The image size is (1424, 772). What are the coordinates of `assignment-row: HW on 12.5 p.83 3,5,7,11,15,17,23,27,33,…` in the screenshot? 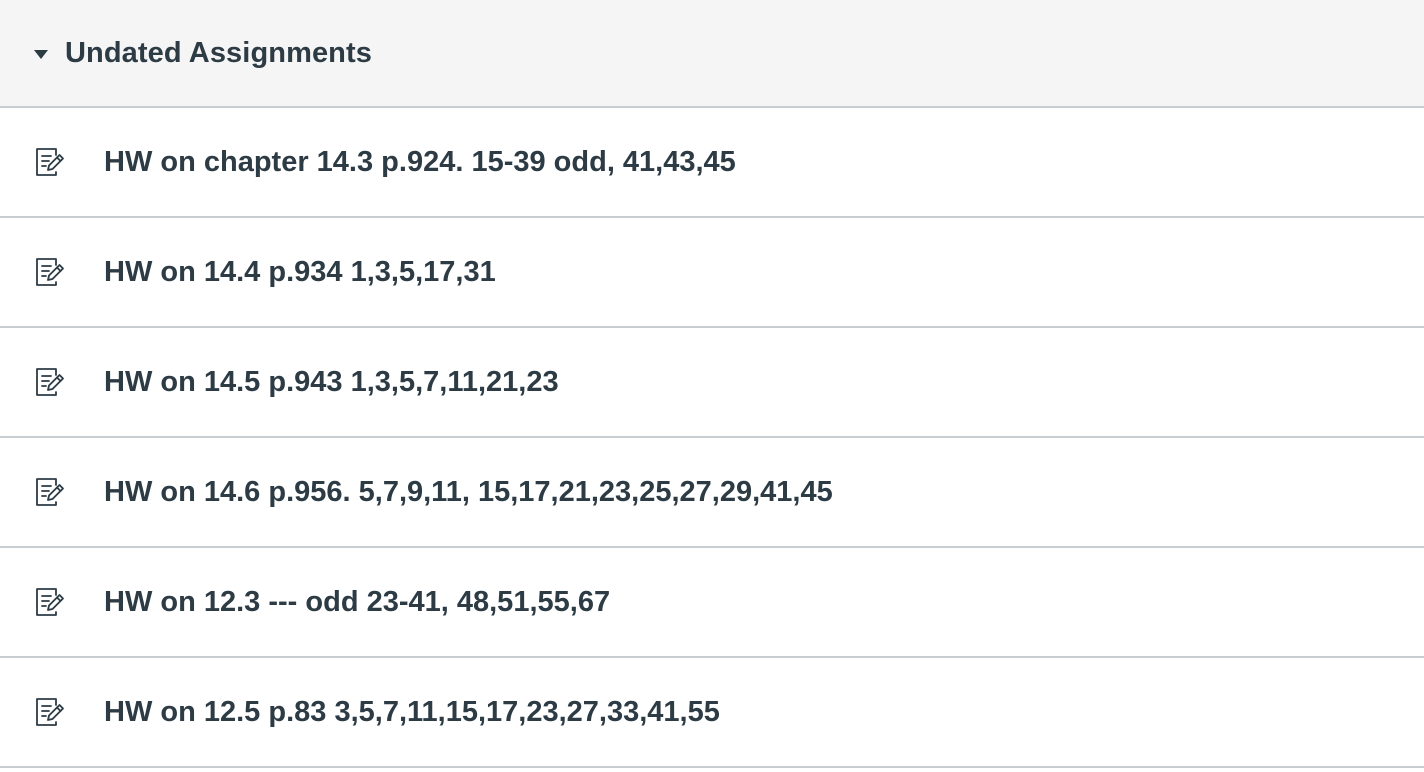 It's located at (712, 713).